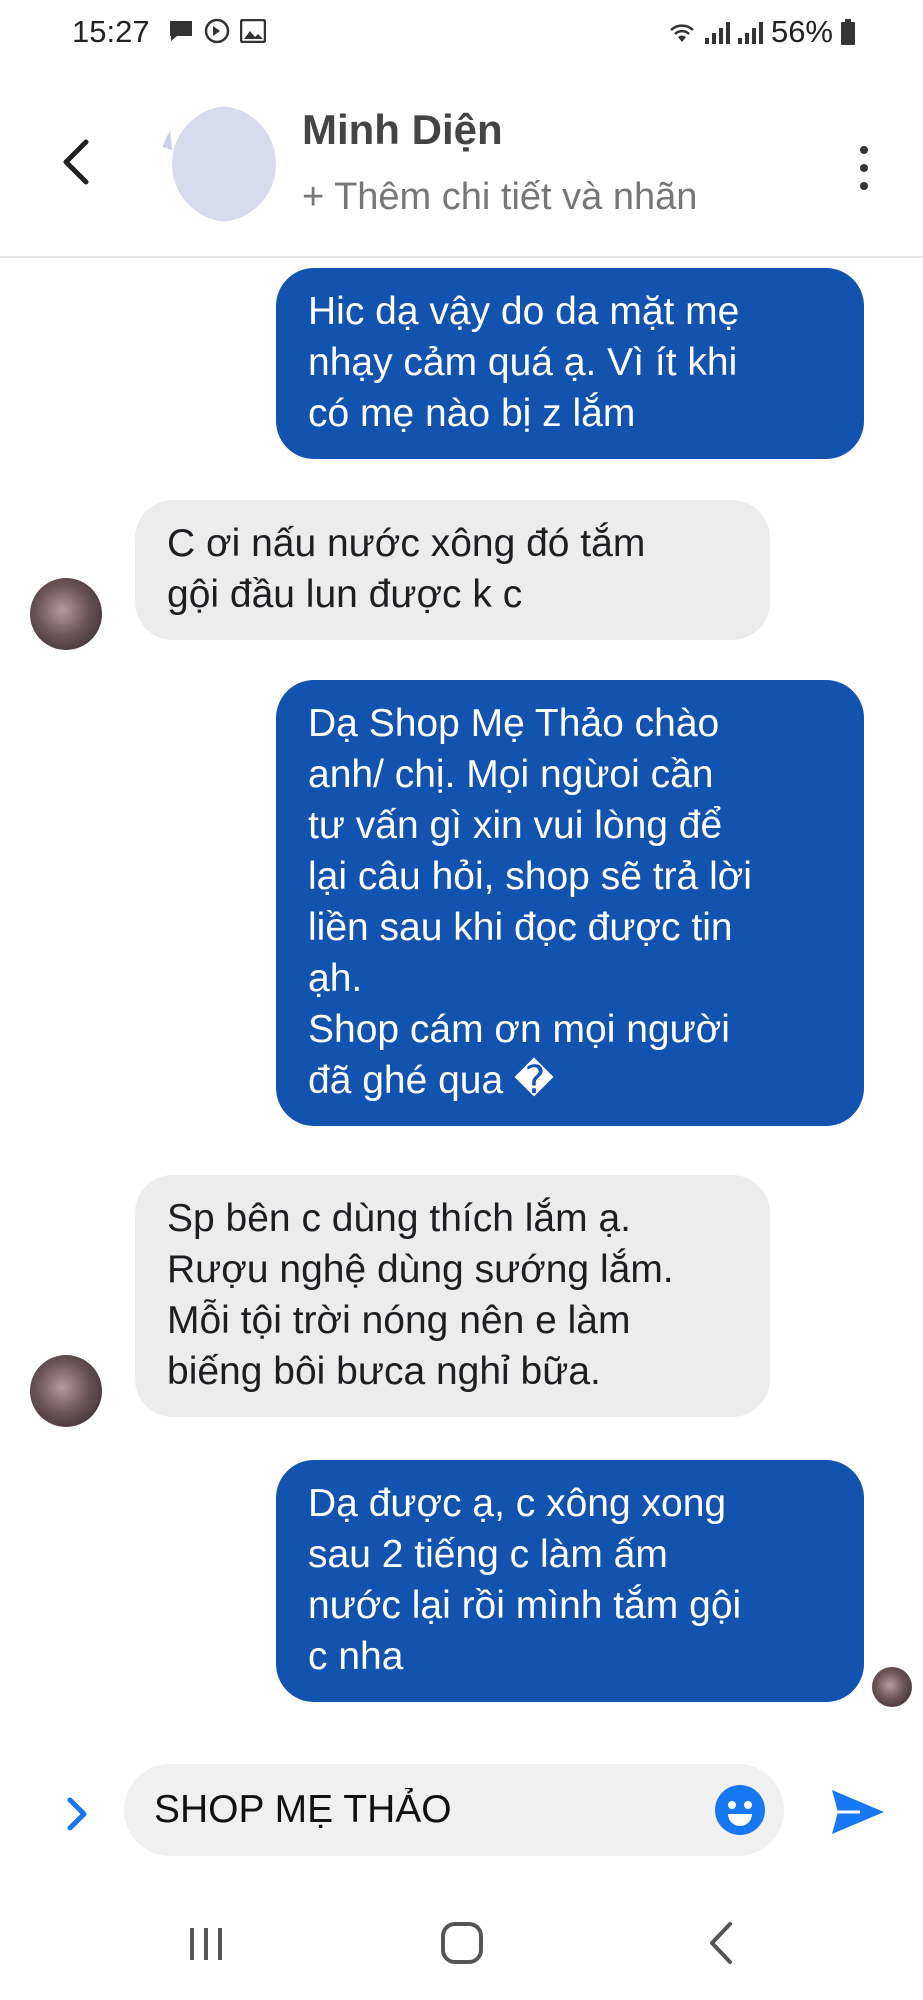 The width and height of the screenshot is (923, 2000). Describe the element at coordinates (892, 1687) in the screenshot. I see `seen-avatar` at that location.